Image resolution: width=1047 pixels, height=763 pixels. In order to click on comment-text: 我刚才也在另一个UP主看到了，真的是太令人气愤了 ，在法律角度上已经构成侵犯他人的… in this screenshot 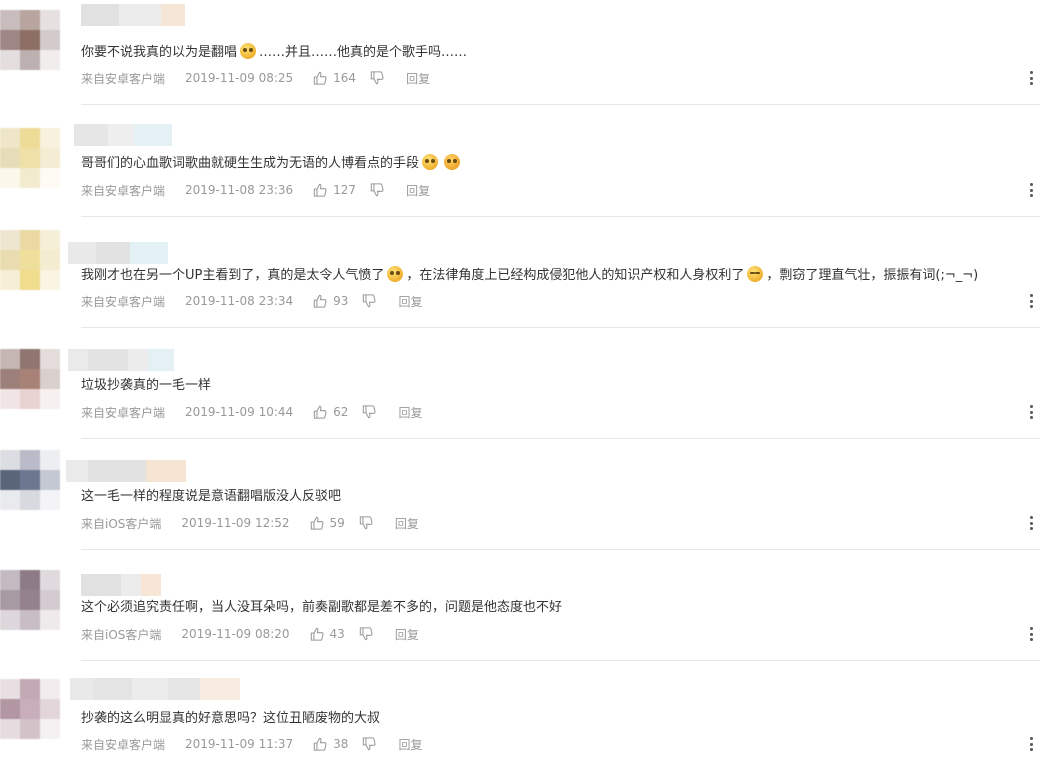, I will do `click(530, 274)`.